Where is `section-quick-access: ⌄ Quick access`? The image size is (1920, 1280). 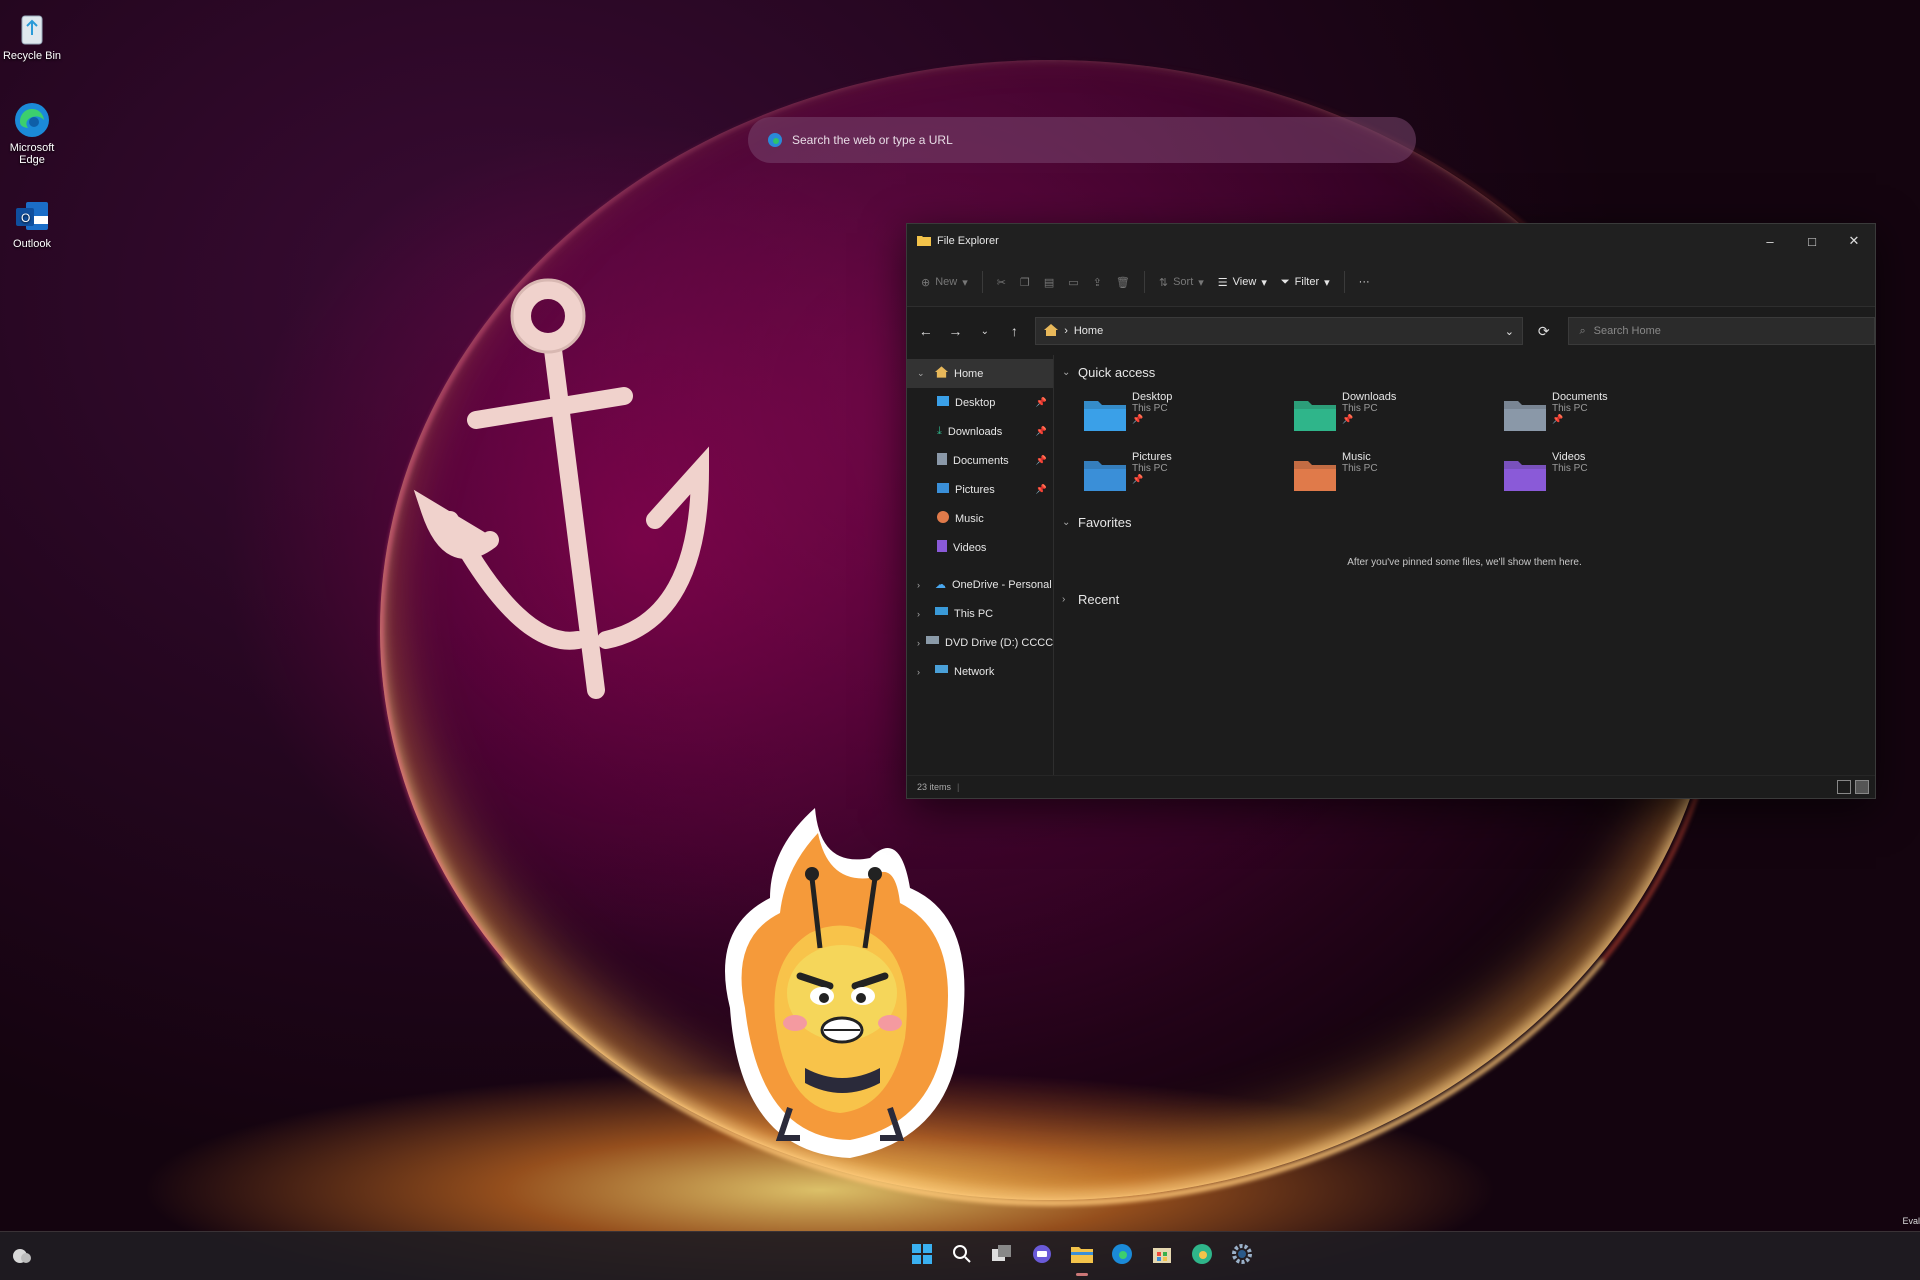
section-quick-access: ⌄ Quick access is located at coordinates (1464, 372).